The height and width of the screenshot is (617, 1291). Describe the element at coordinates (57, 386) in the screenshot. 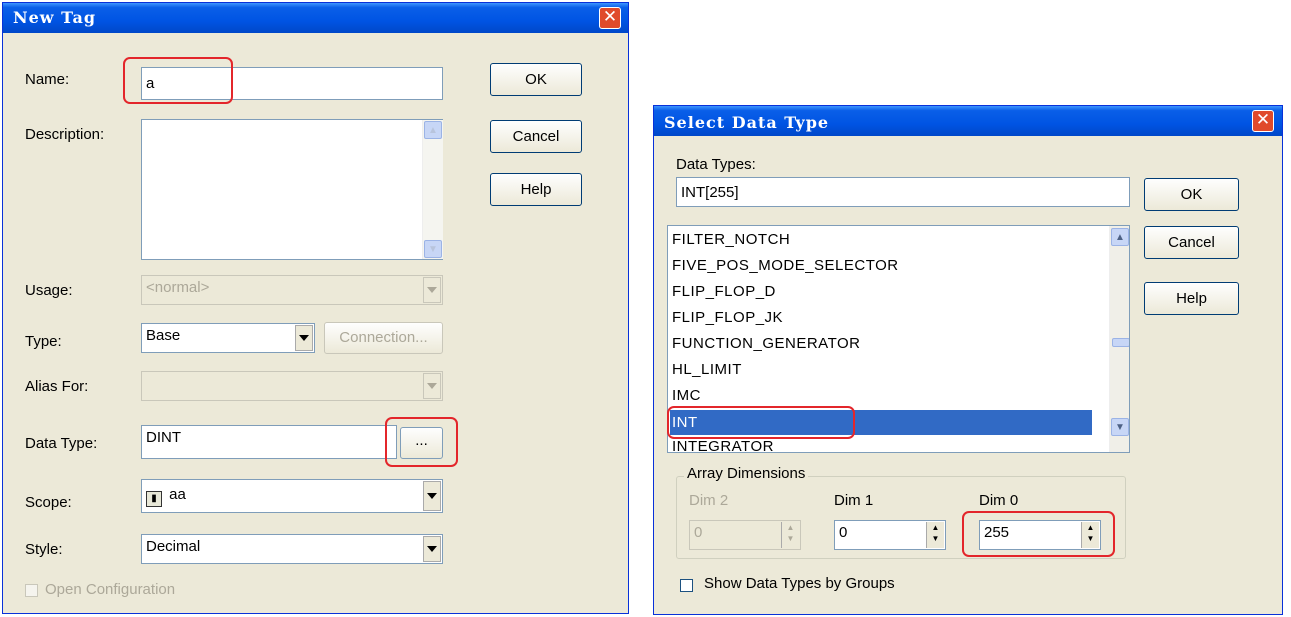

I see `alias-for-label: Alias For:` at that location.